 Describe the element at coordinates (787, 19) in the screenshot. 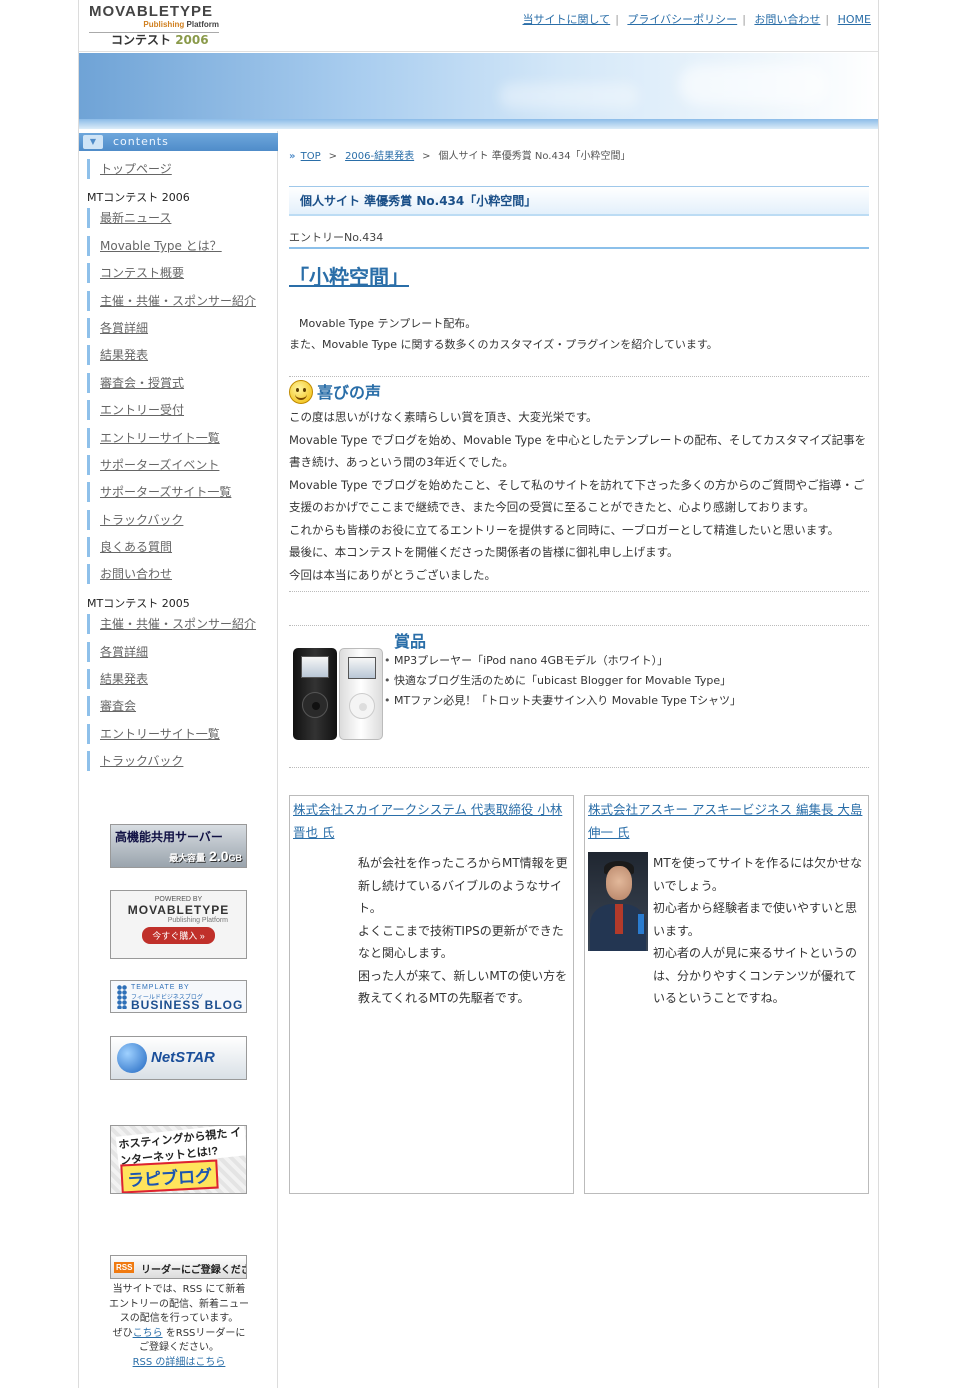

I see `nav-contact: お問い合わせ` at that location.